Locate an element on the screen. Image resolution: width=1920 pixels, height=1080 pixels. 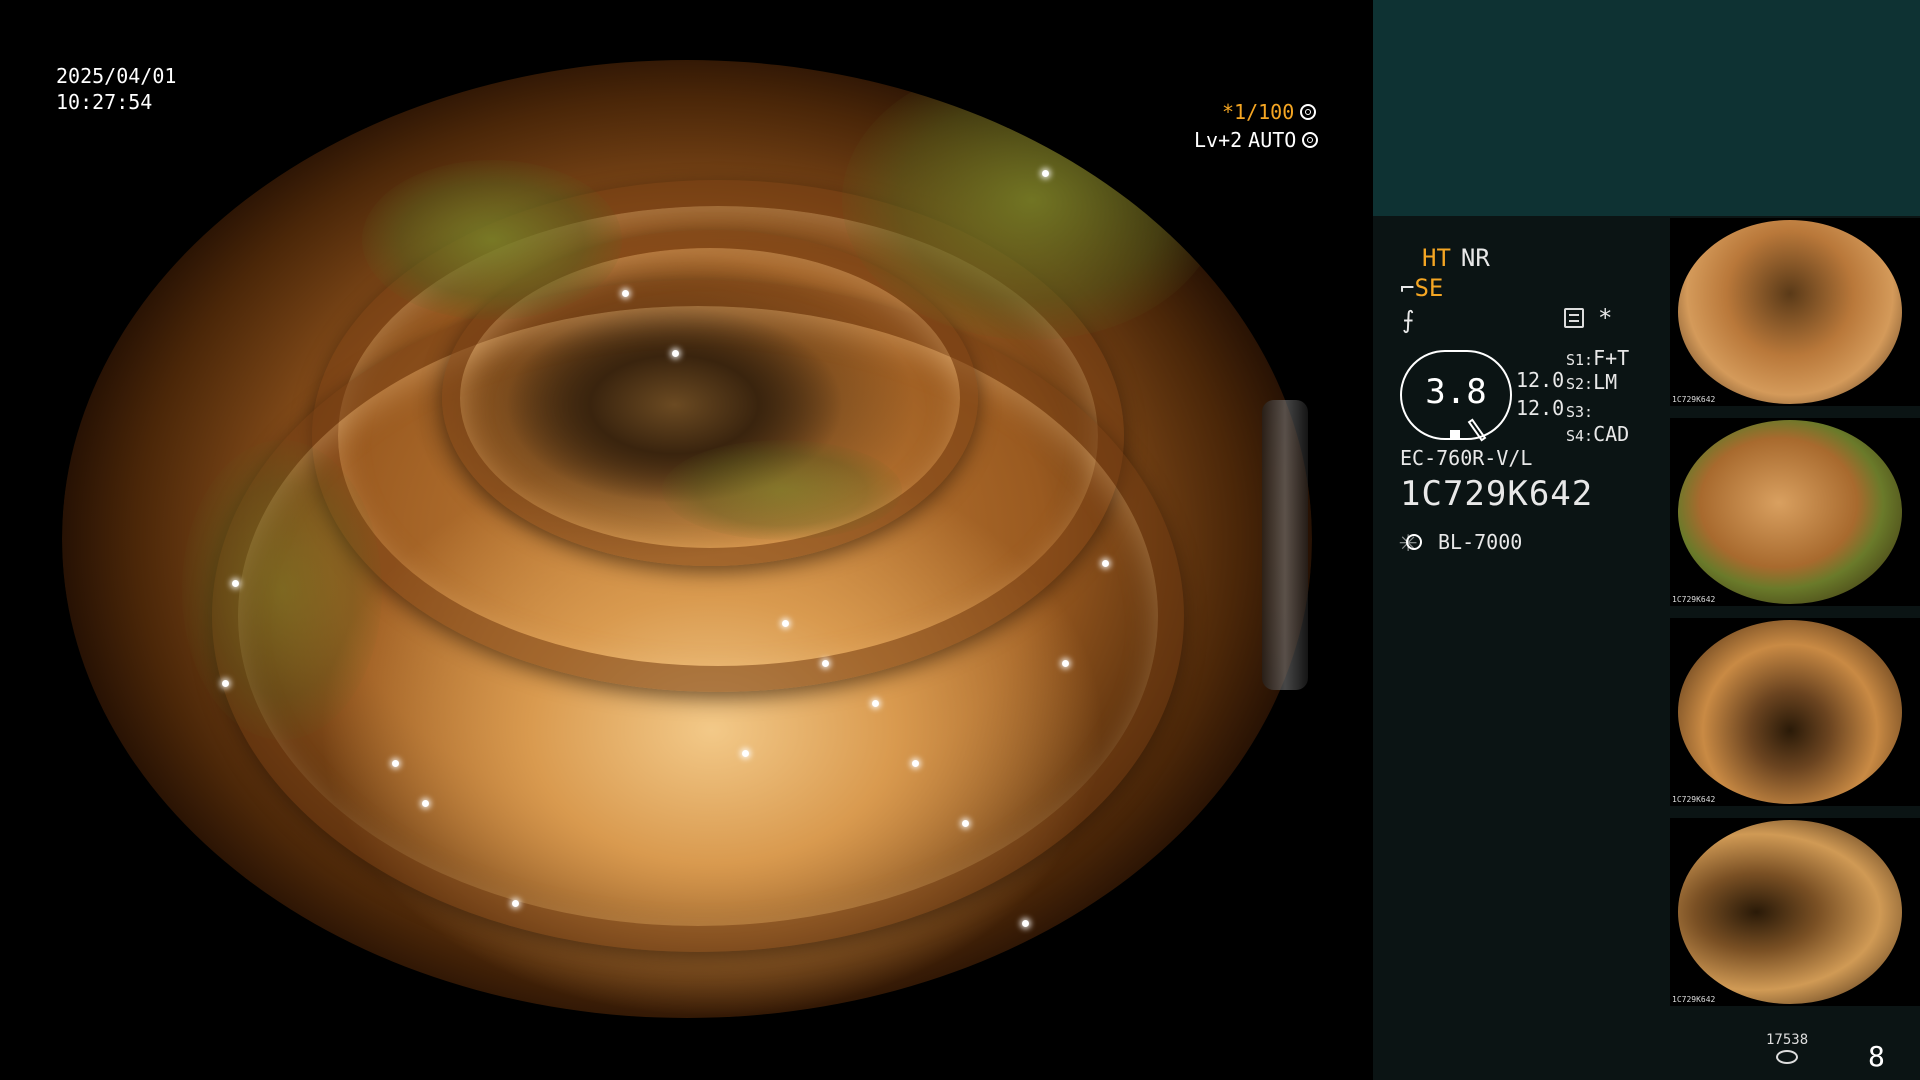
switch-s1: S1:F+T is located at coordinates (1598, 358).